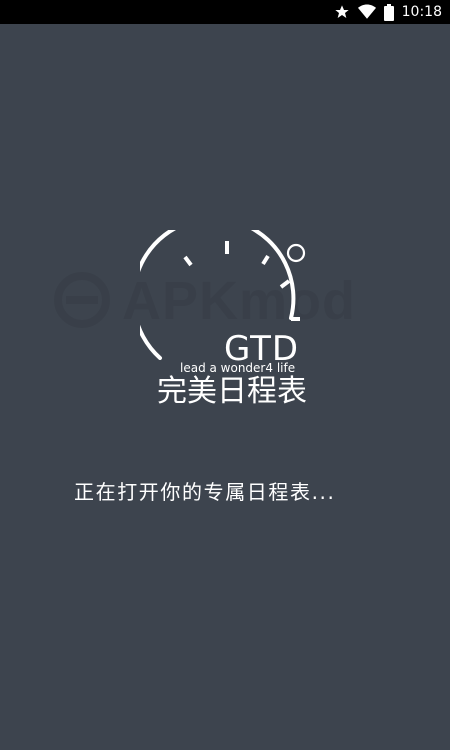 This screenshot has width=450, height=750. What do you see at coordinates (366, 12) in the screenshot?
I see `wifi-icon` at bounding box center [366, 12].